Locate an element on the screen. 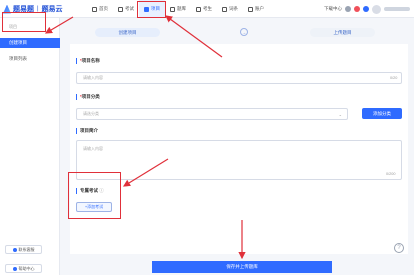  contact-support-button: 联系客服 is located at coordinates (23, 249).